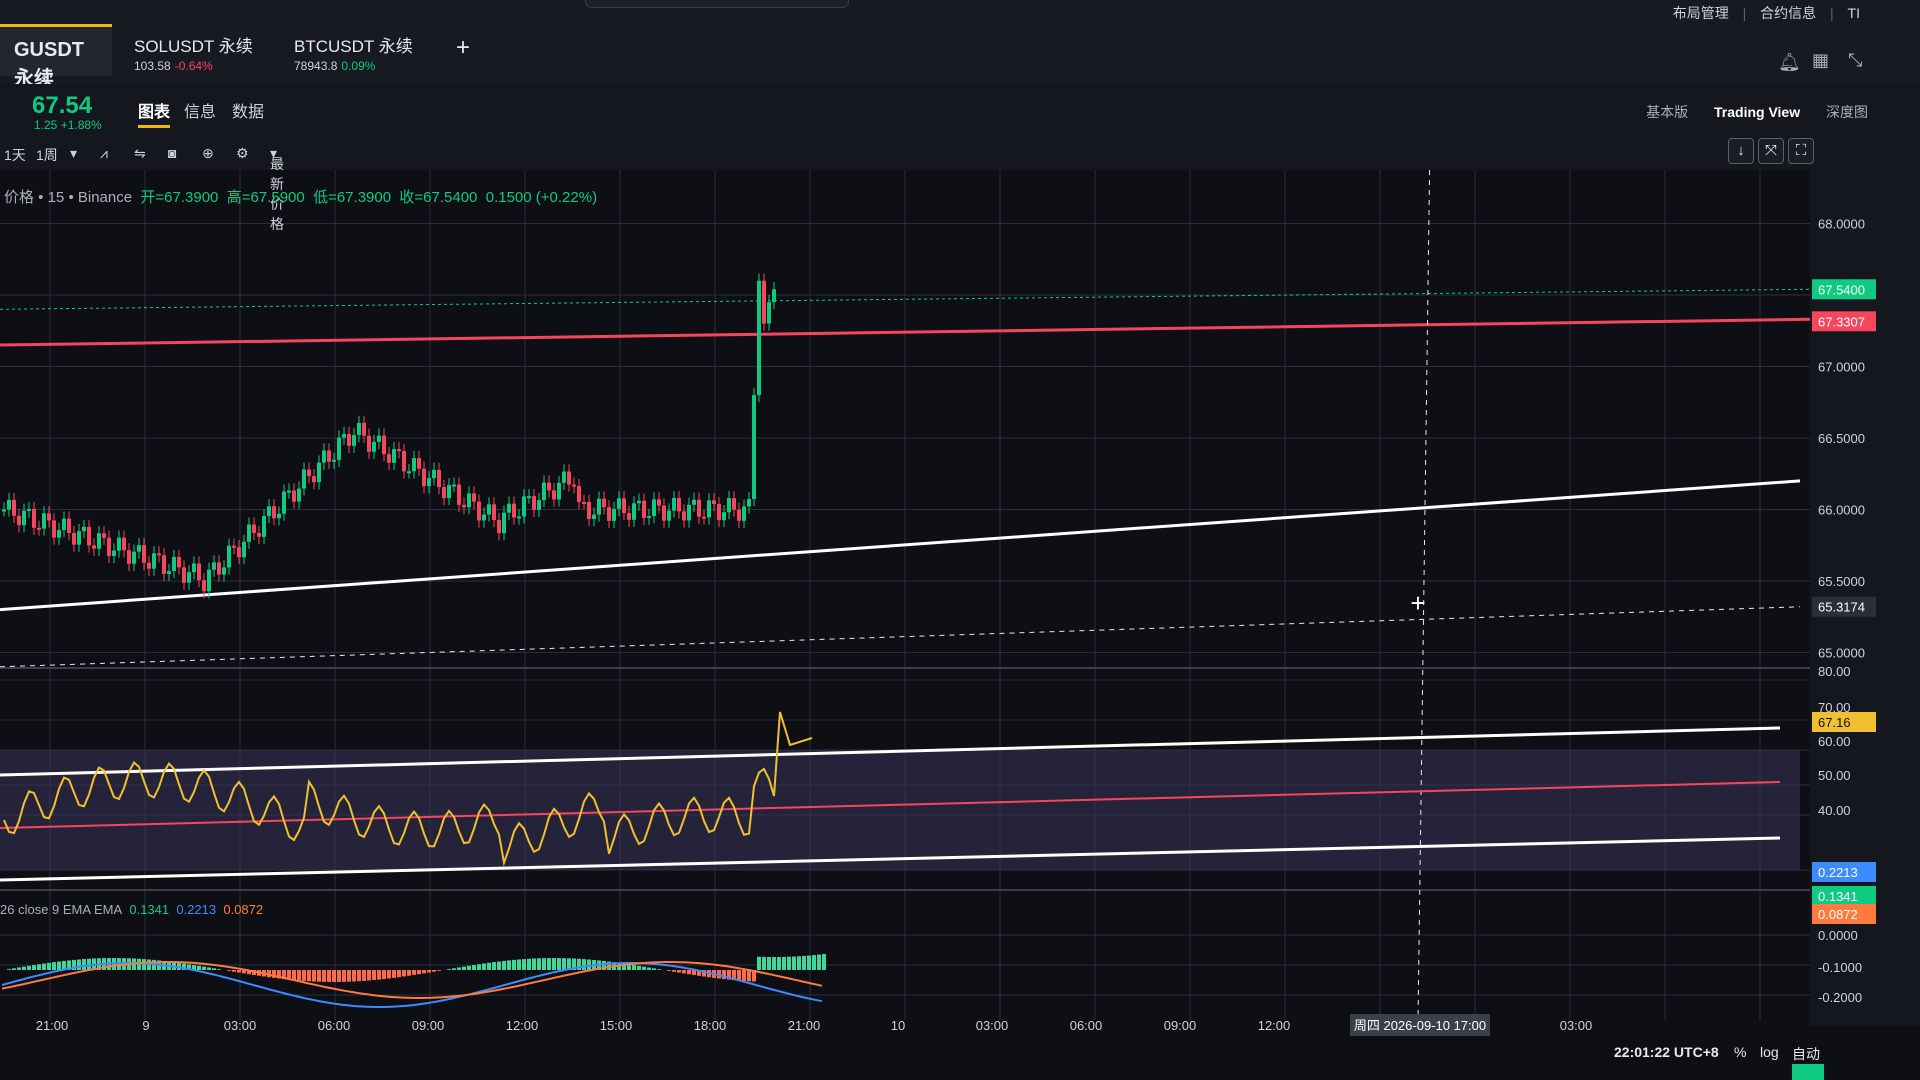 This screenshot has height=1080, width=1920. I want to click on contract-info-link: 合约信息, so click(1788, 13).